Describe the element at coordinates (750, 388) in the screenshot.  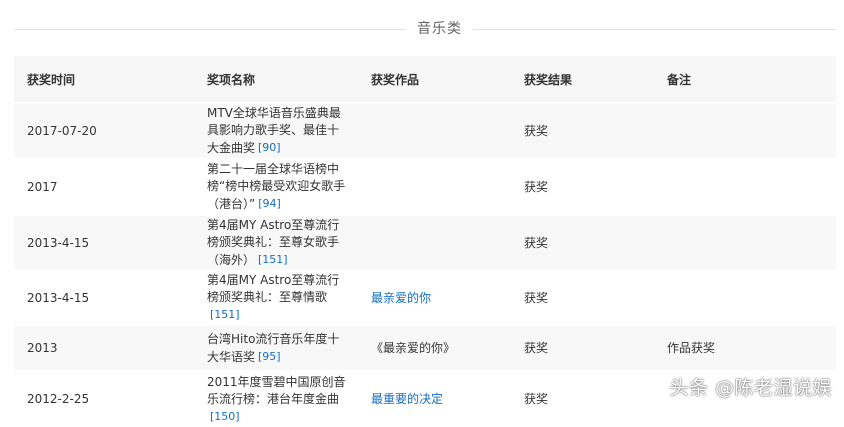
I see `watermark: 头条 @陈老湿说娱` at that location.